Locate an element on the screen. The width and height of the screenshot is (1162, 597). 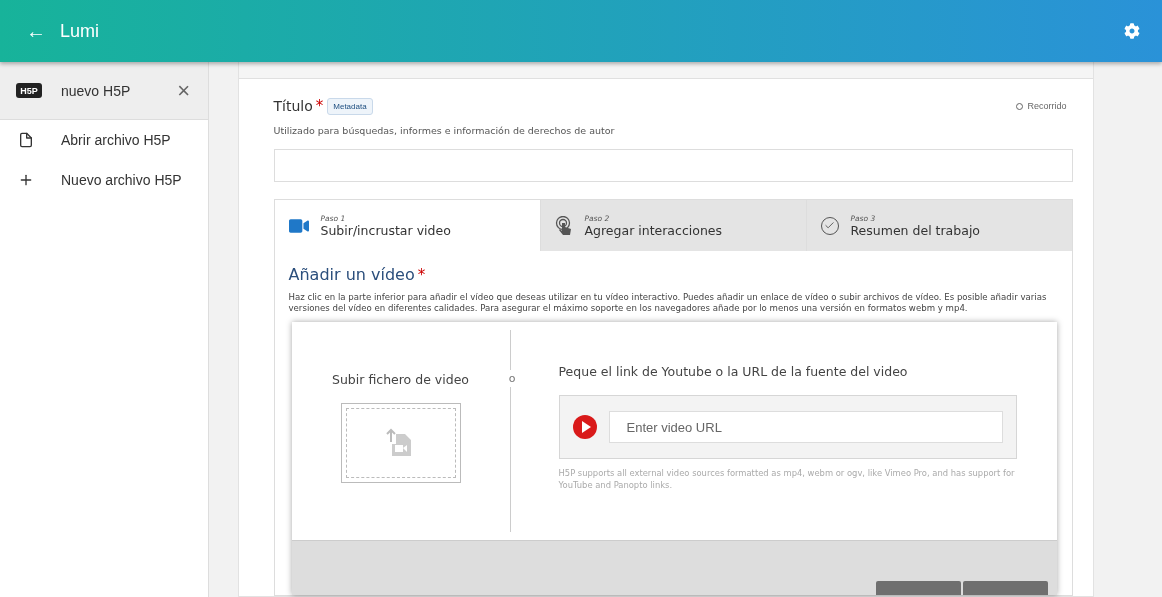
sidebar-item: H5P nuevo H5P × is located at coordinates (104, 91).